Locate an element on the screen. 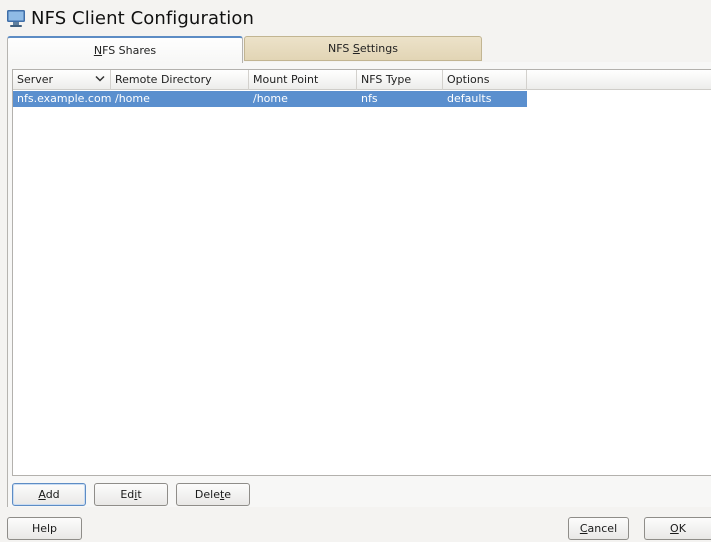 The width and height of the screenshot is (711, 542). delete-button: Delete is located at coordinates (213, 494).